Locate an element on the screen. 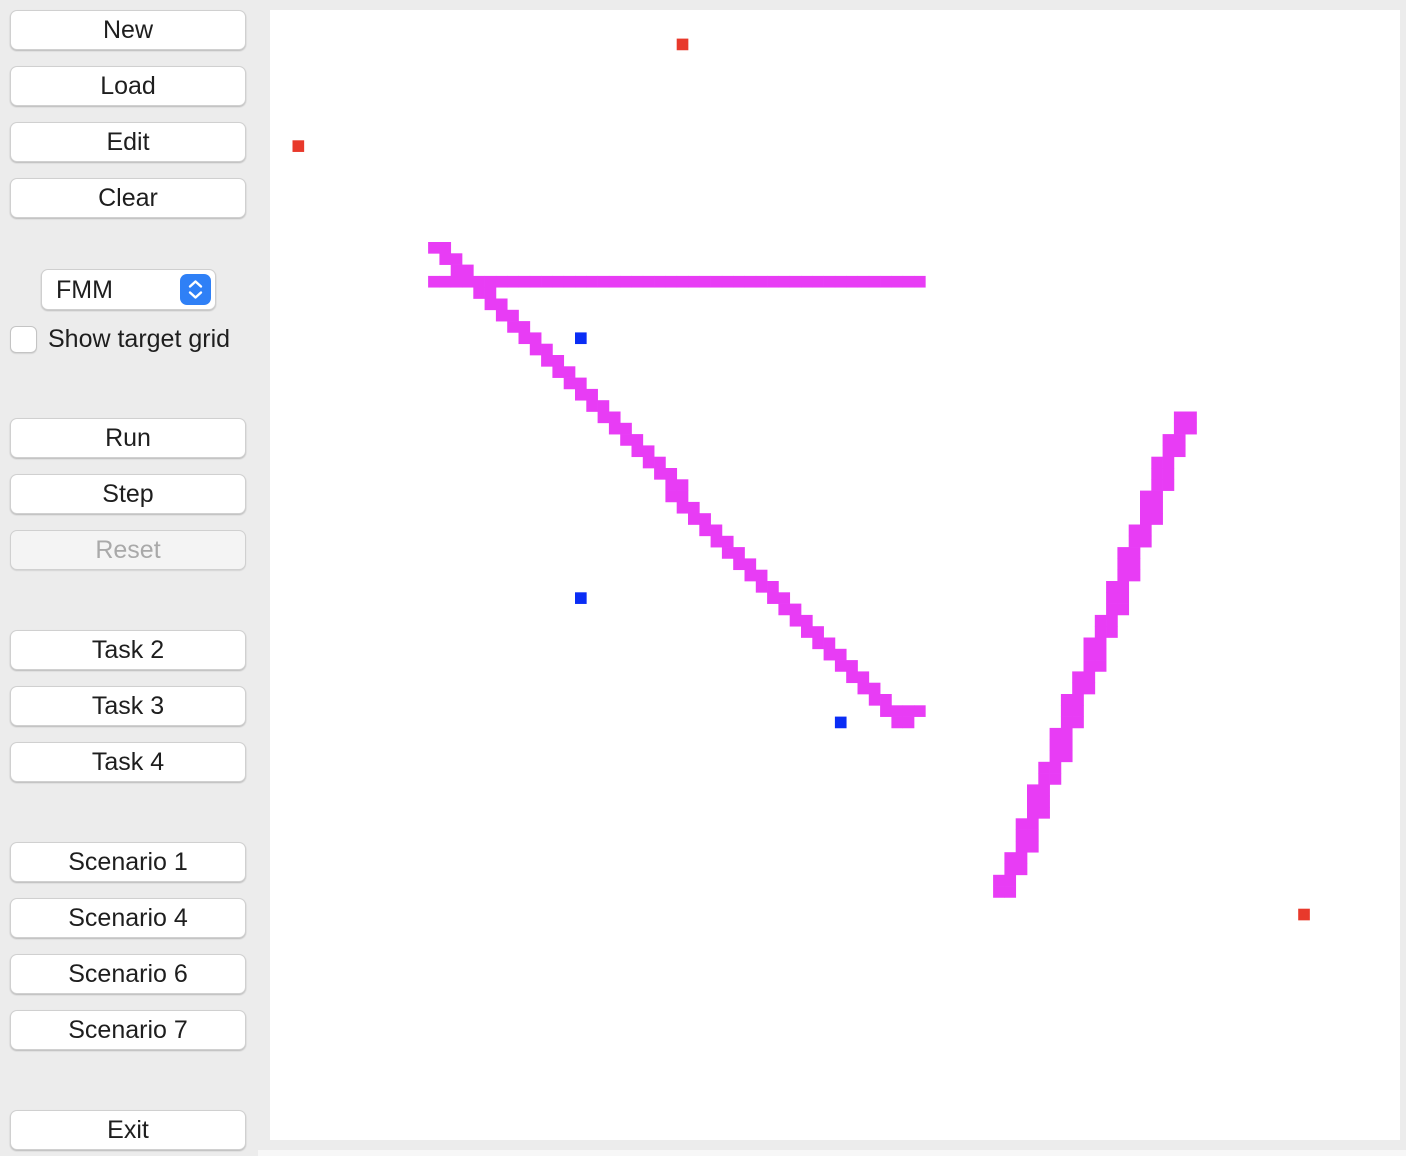 Image resolution: width=1406 pixels, height=1156 pixels. task-3-button: Task 3 is located at coordinates (128, 706).